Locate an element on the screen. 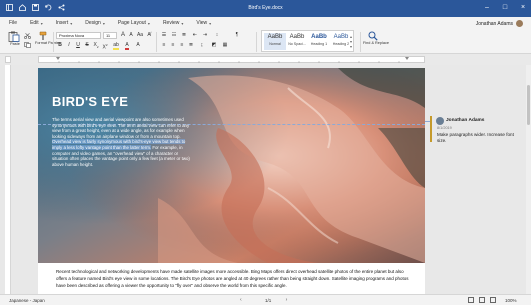 Image resolution: width=531 pixels, height=305 pixels. text-effects-icon: A is located at coordinates (138, 45).